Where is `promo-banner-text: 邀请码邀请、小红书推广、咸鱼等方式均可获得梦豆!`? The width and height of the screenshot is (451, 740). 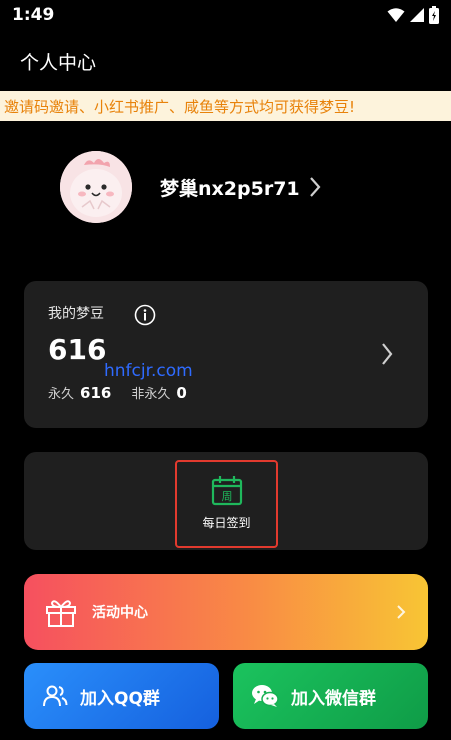 promo-banner-text: 邀请码邀请、小红书推广、咸鱼等方式均可获得梦豆! is located at coordinates (180, 106).